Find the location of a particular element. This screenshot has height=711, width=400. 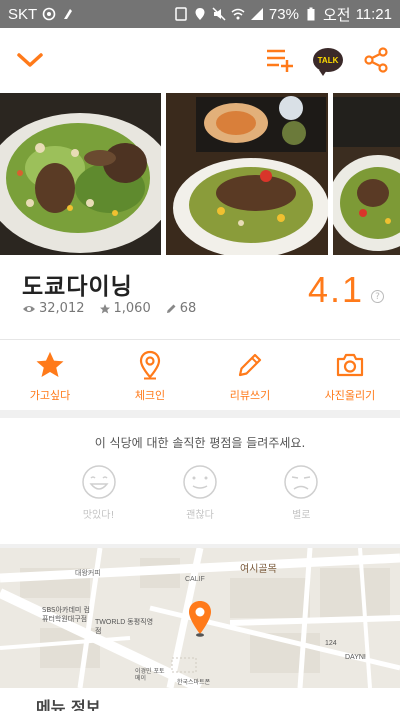

rating-delicious-button: 맛있다! is located at coordinates (99, 492).